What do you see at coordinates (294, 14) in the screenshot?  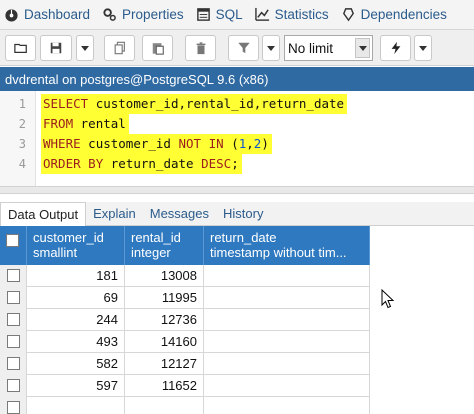 I see `tab-statistics: Statistics` at bounding box center [294, 14].